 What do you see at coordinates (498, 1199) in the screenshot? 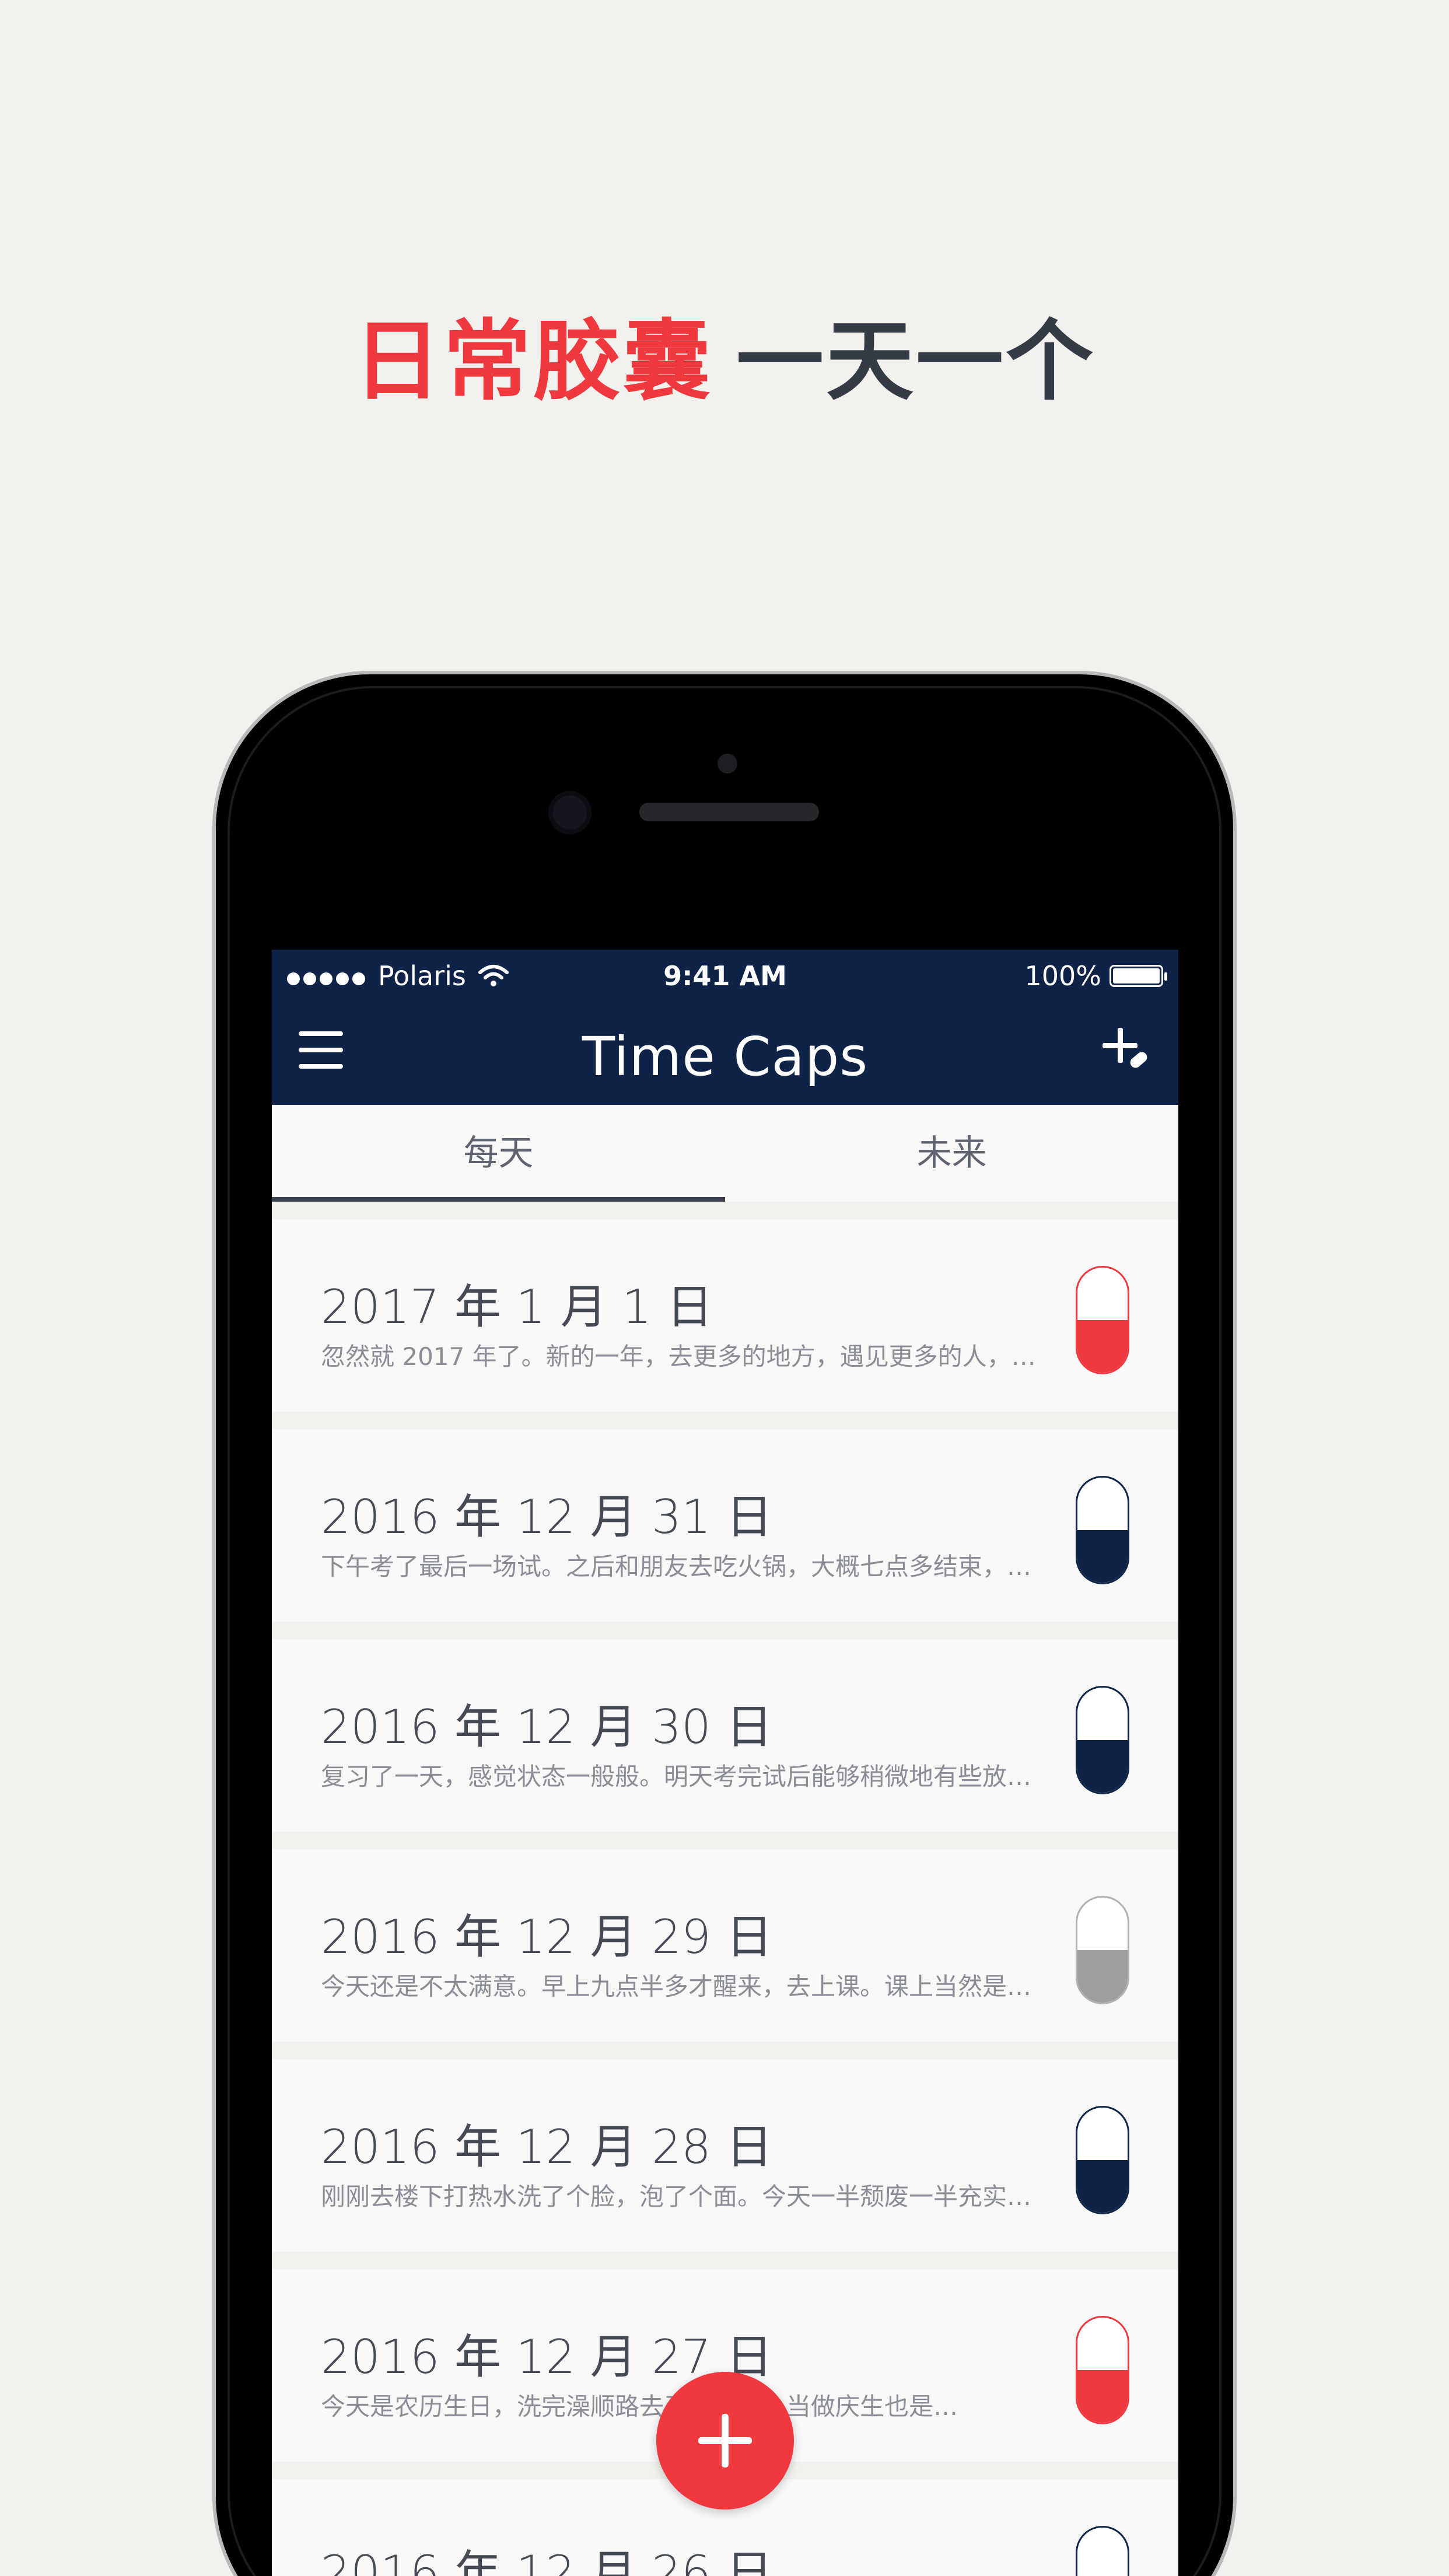
I see `active-tab-indicator` at bounding box center [498, 1199].